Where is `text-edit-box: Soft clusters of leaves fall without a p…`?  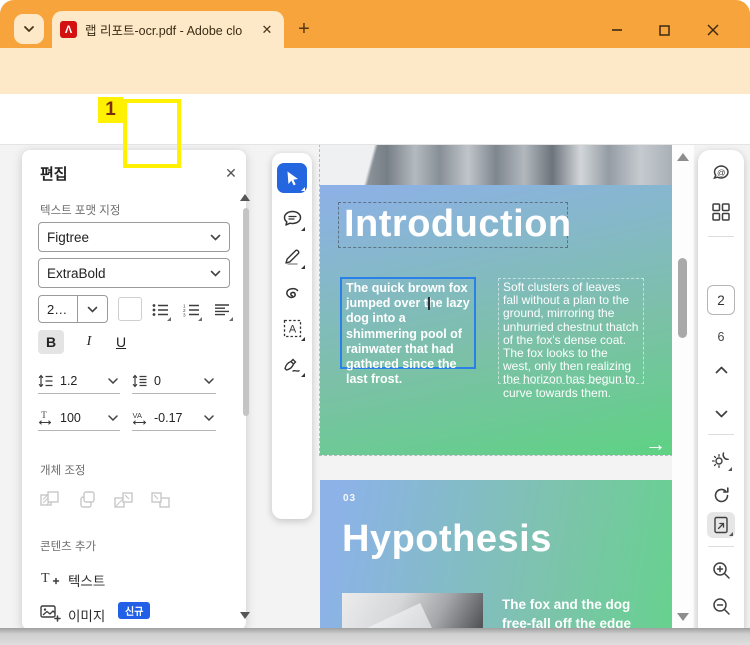 text-edit-box: Soft clusters of leaves fall without a p… is located at coordinates (571, 338).